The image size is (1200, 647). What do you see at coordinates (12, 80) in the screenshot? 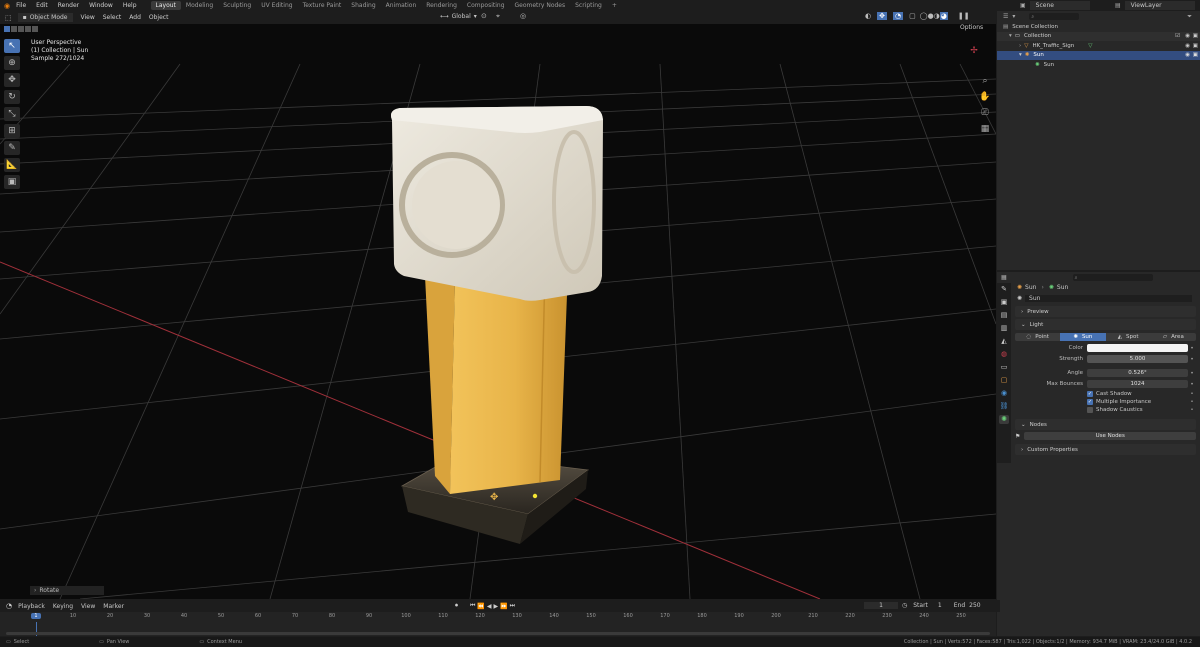
I see `move-tool-icon: ✥` at bounding box center [12, 80].